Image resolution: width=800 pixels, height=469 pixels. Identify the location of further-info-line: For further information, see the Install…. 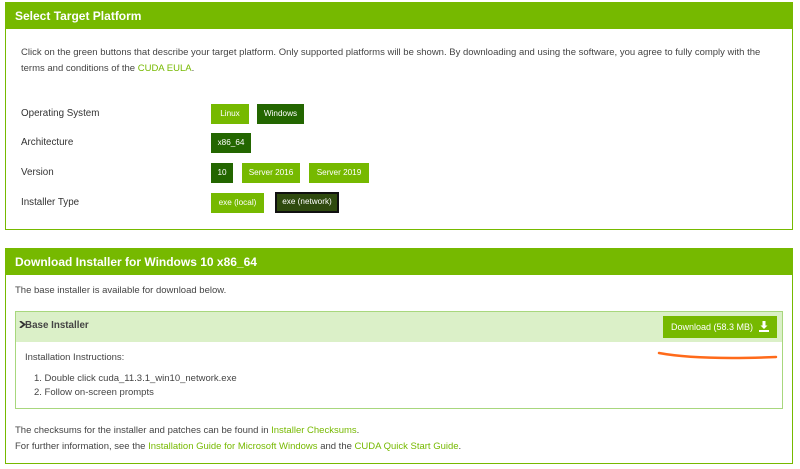
(238, 446).